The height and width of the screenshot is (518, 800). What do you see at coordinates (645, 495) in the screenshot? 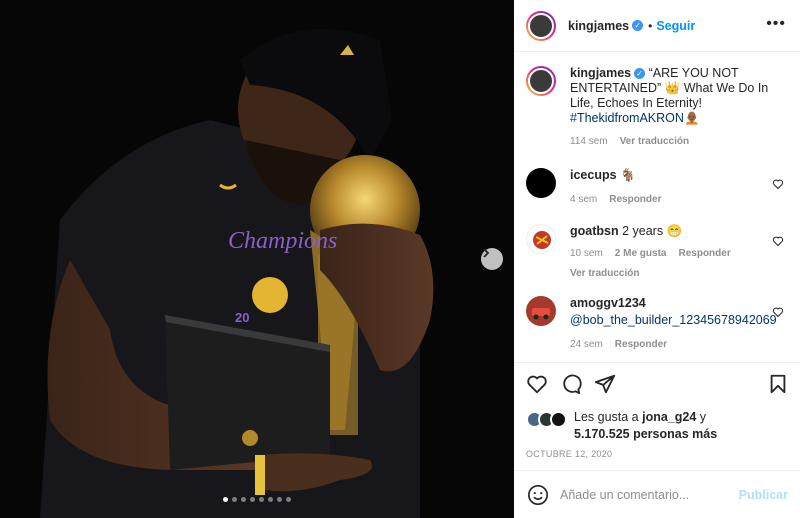
I see `comment-input` at bounding box center [645, 495].